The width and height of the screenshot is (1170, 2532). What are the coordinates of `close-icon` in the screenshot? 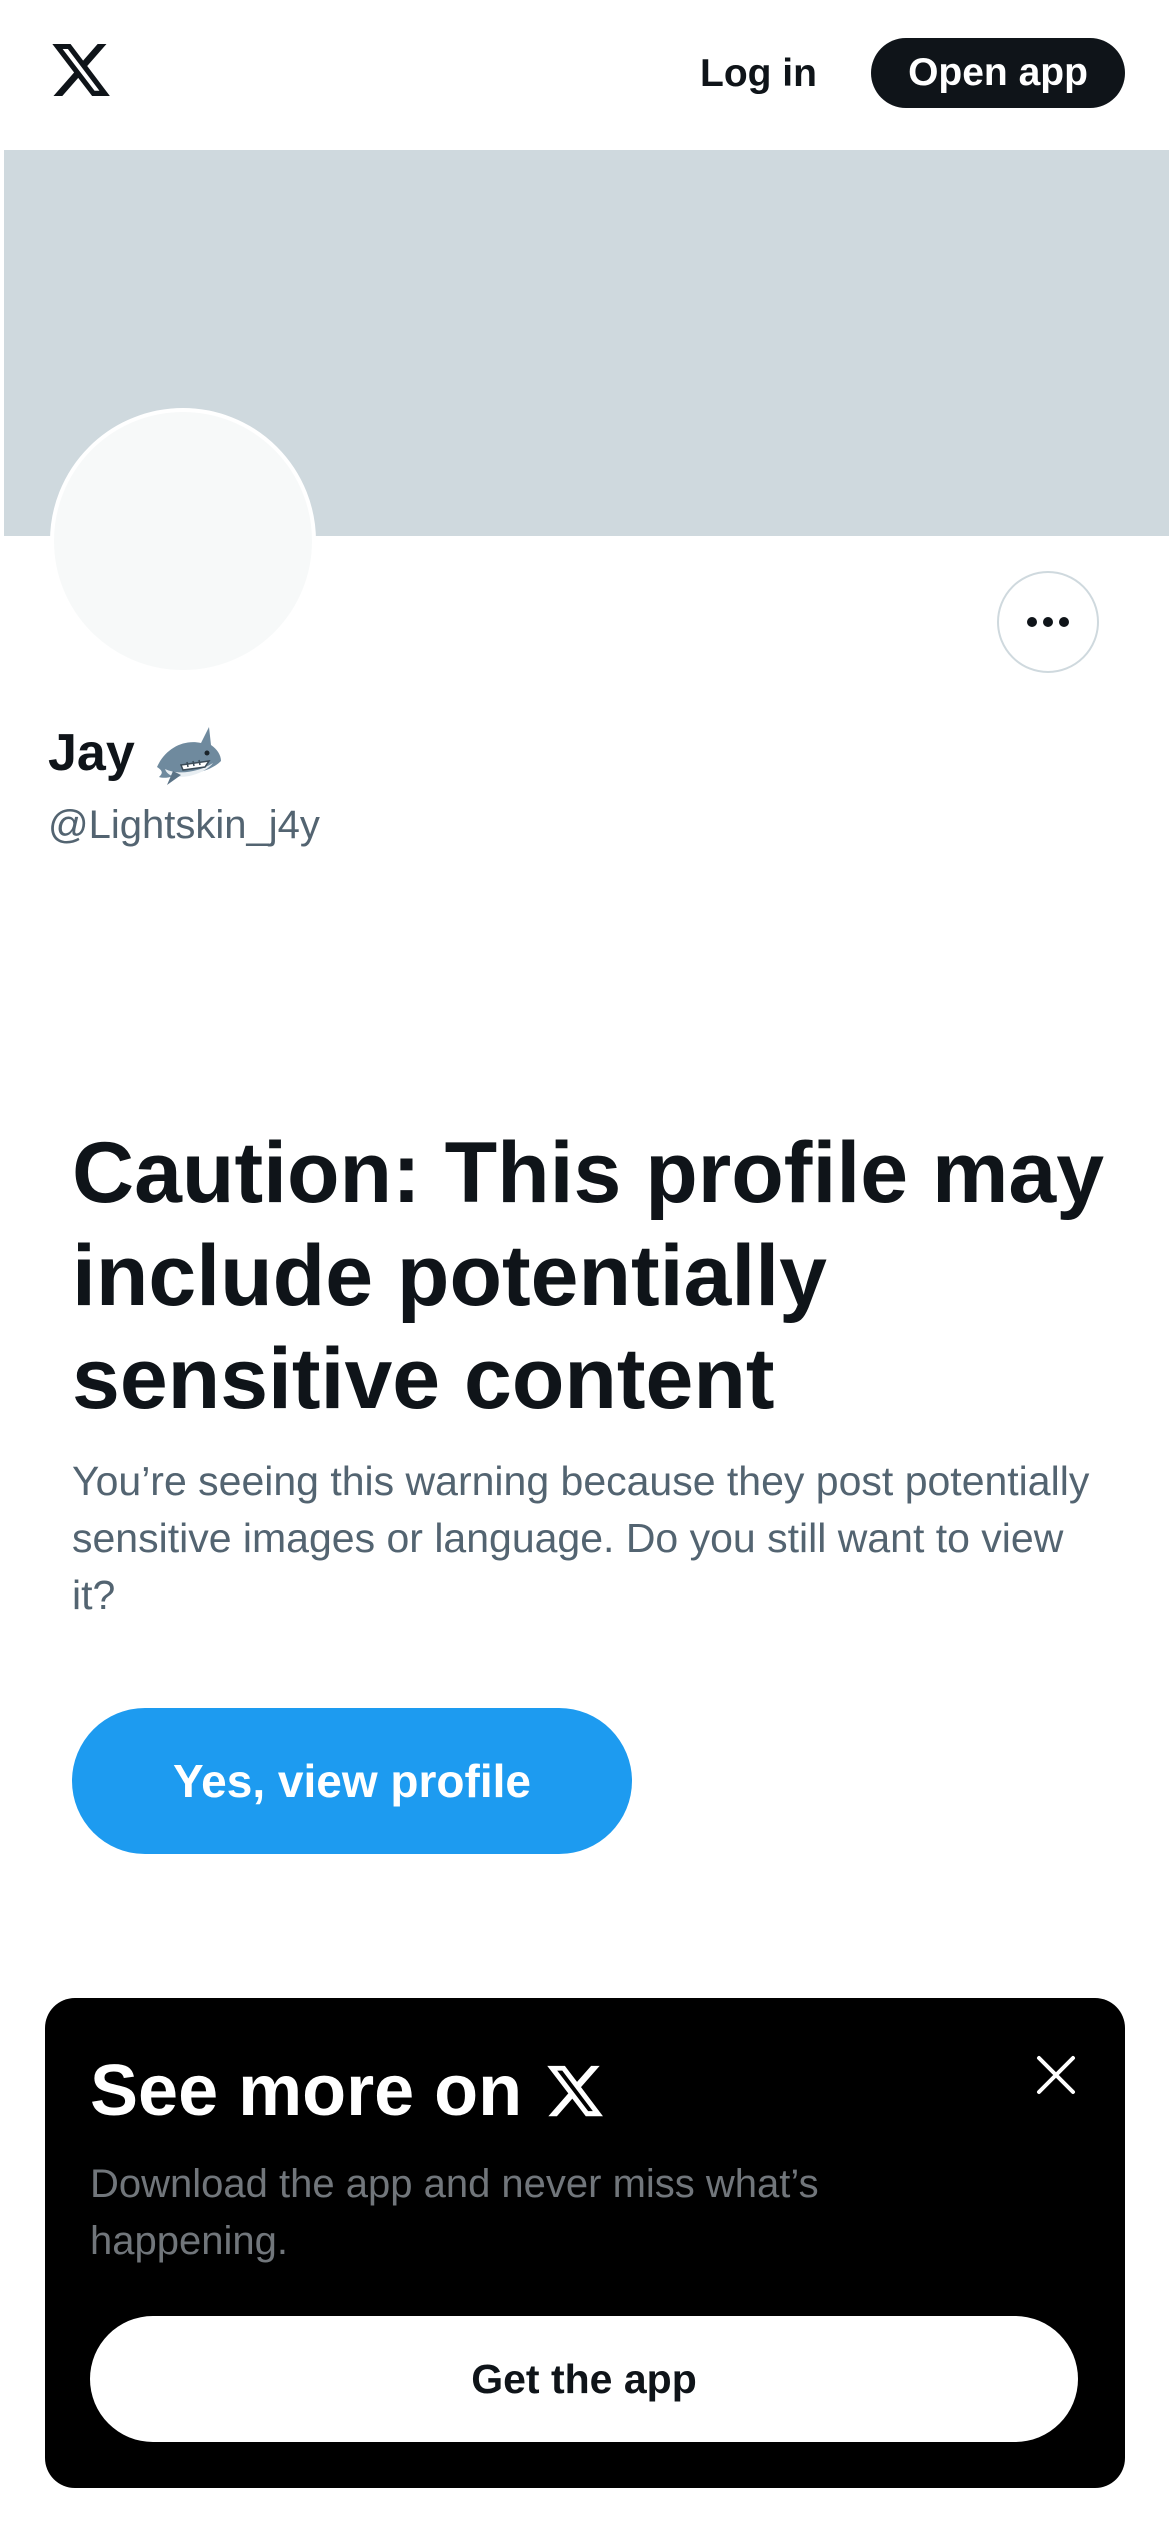 It's located at (1056, 2075).